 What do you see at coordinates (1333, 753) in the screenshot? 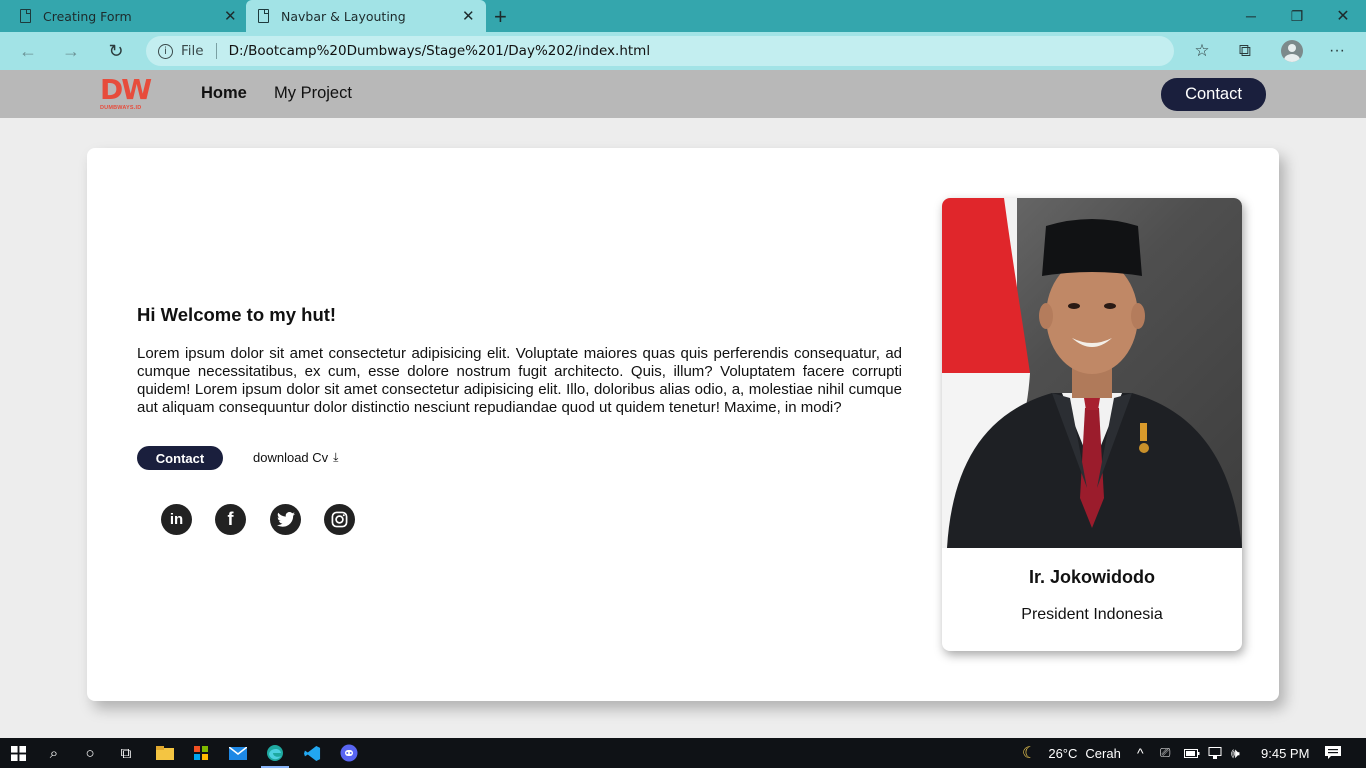
I see `notifications-icon` at bounding box center [1333, 753].